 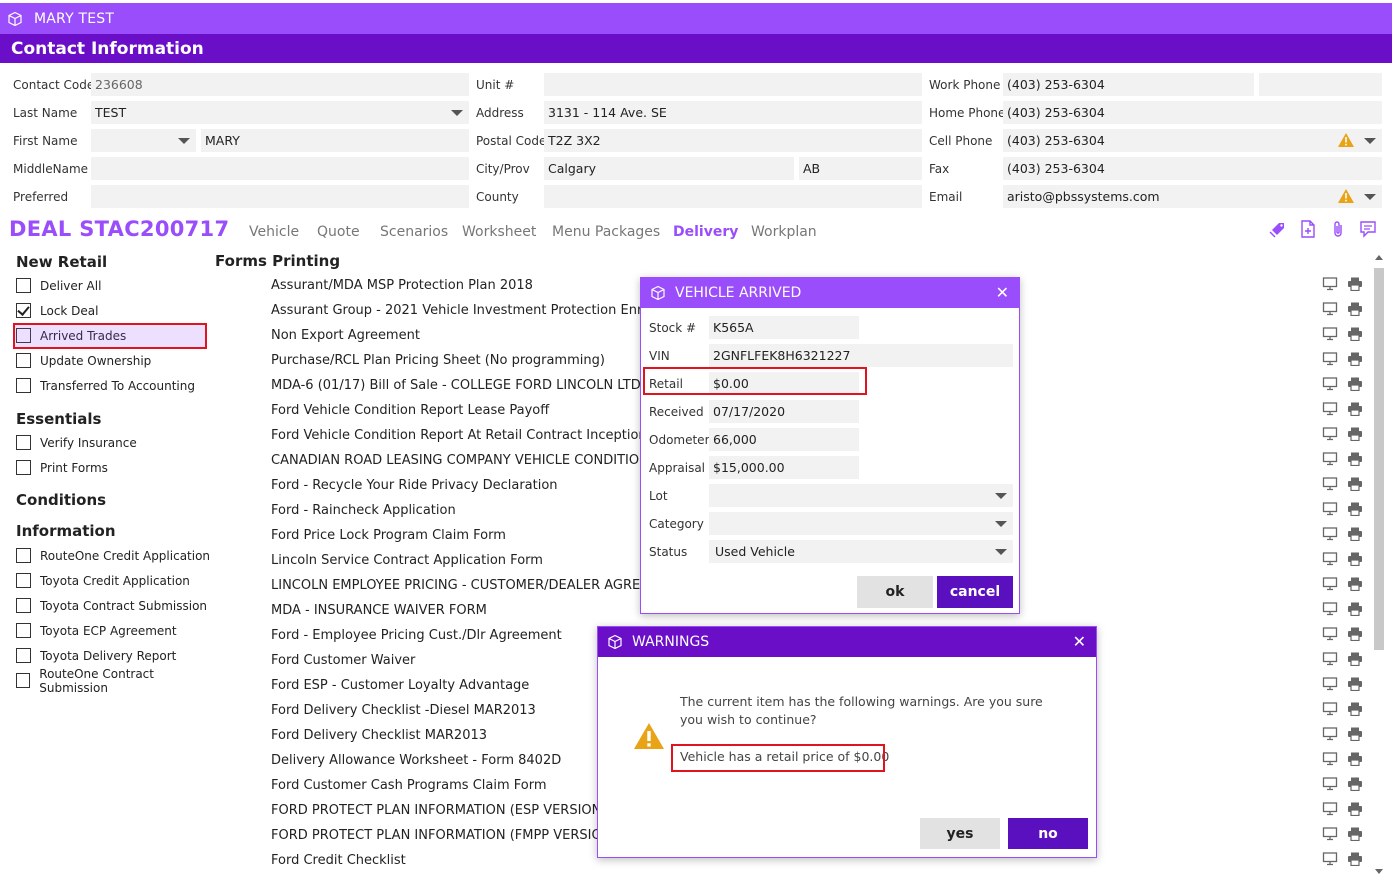 I want to click on stock-field: K565A, so click(x=784, y=327).